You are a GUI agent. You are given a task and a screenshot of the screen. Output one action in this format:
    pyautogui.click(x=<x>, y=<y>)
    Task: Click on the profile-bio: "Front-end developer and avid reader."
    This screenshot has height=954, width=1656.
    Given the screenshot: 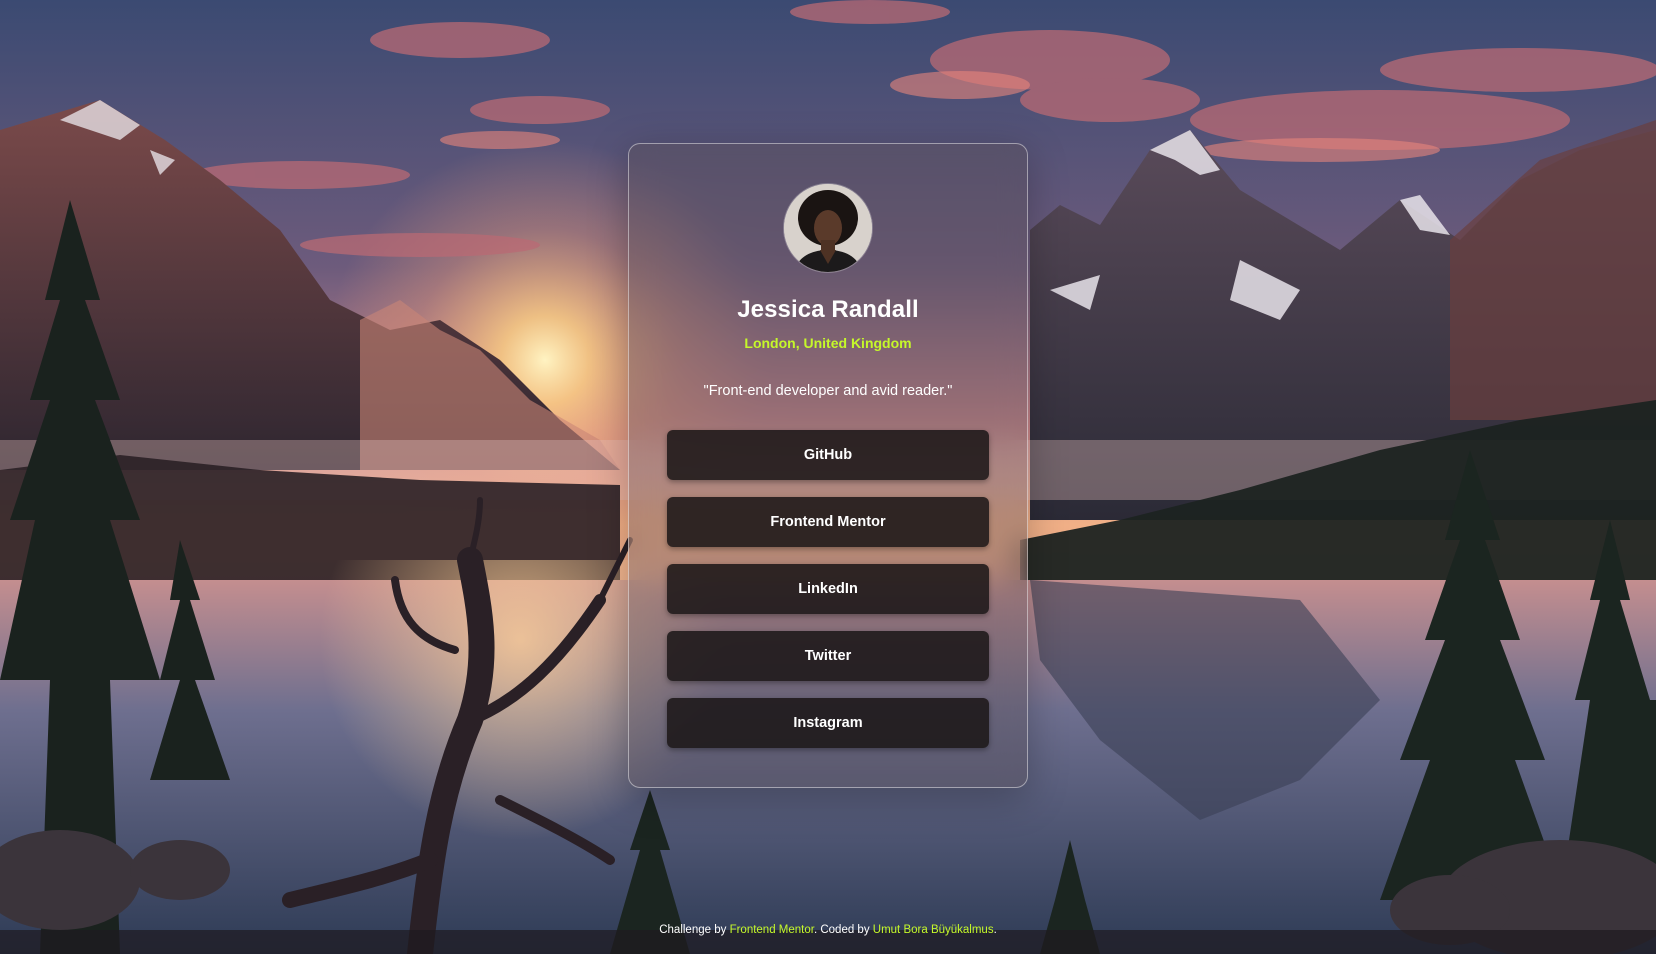 What is the action you would take?
    pyautogui.click(x=828, y=391)
    